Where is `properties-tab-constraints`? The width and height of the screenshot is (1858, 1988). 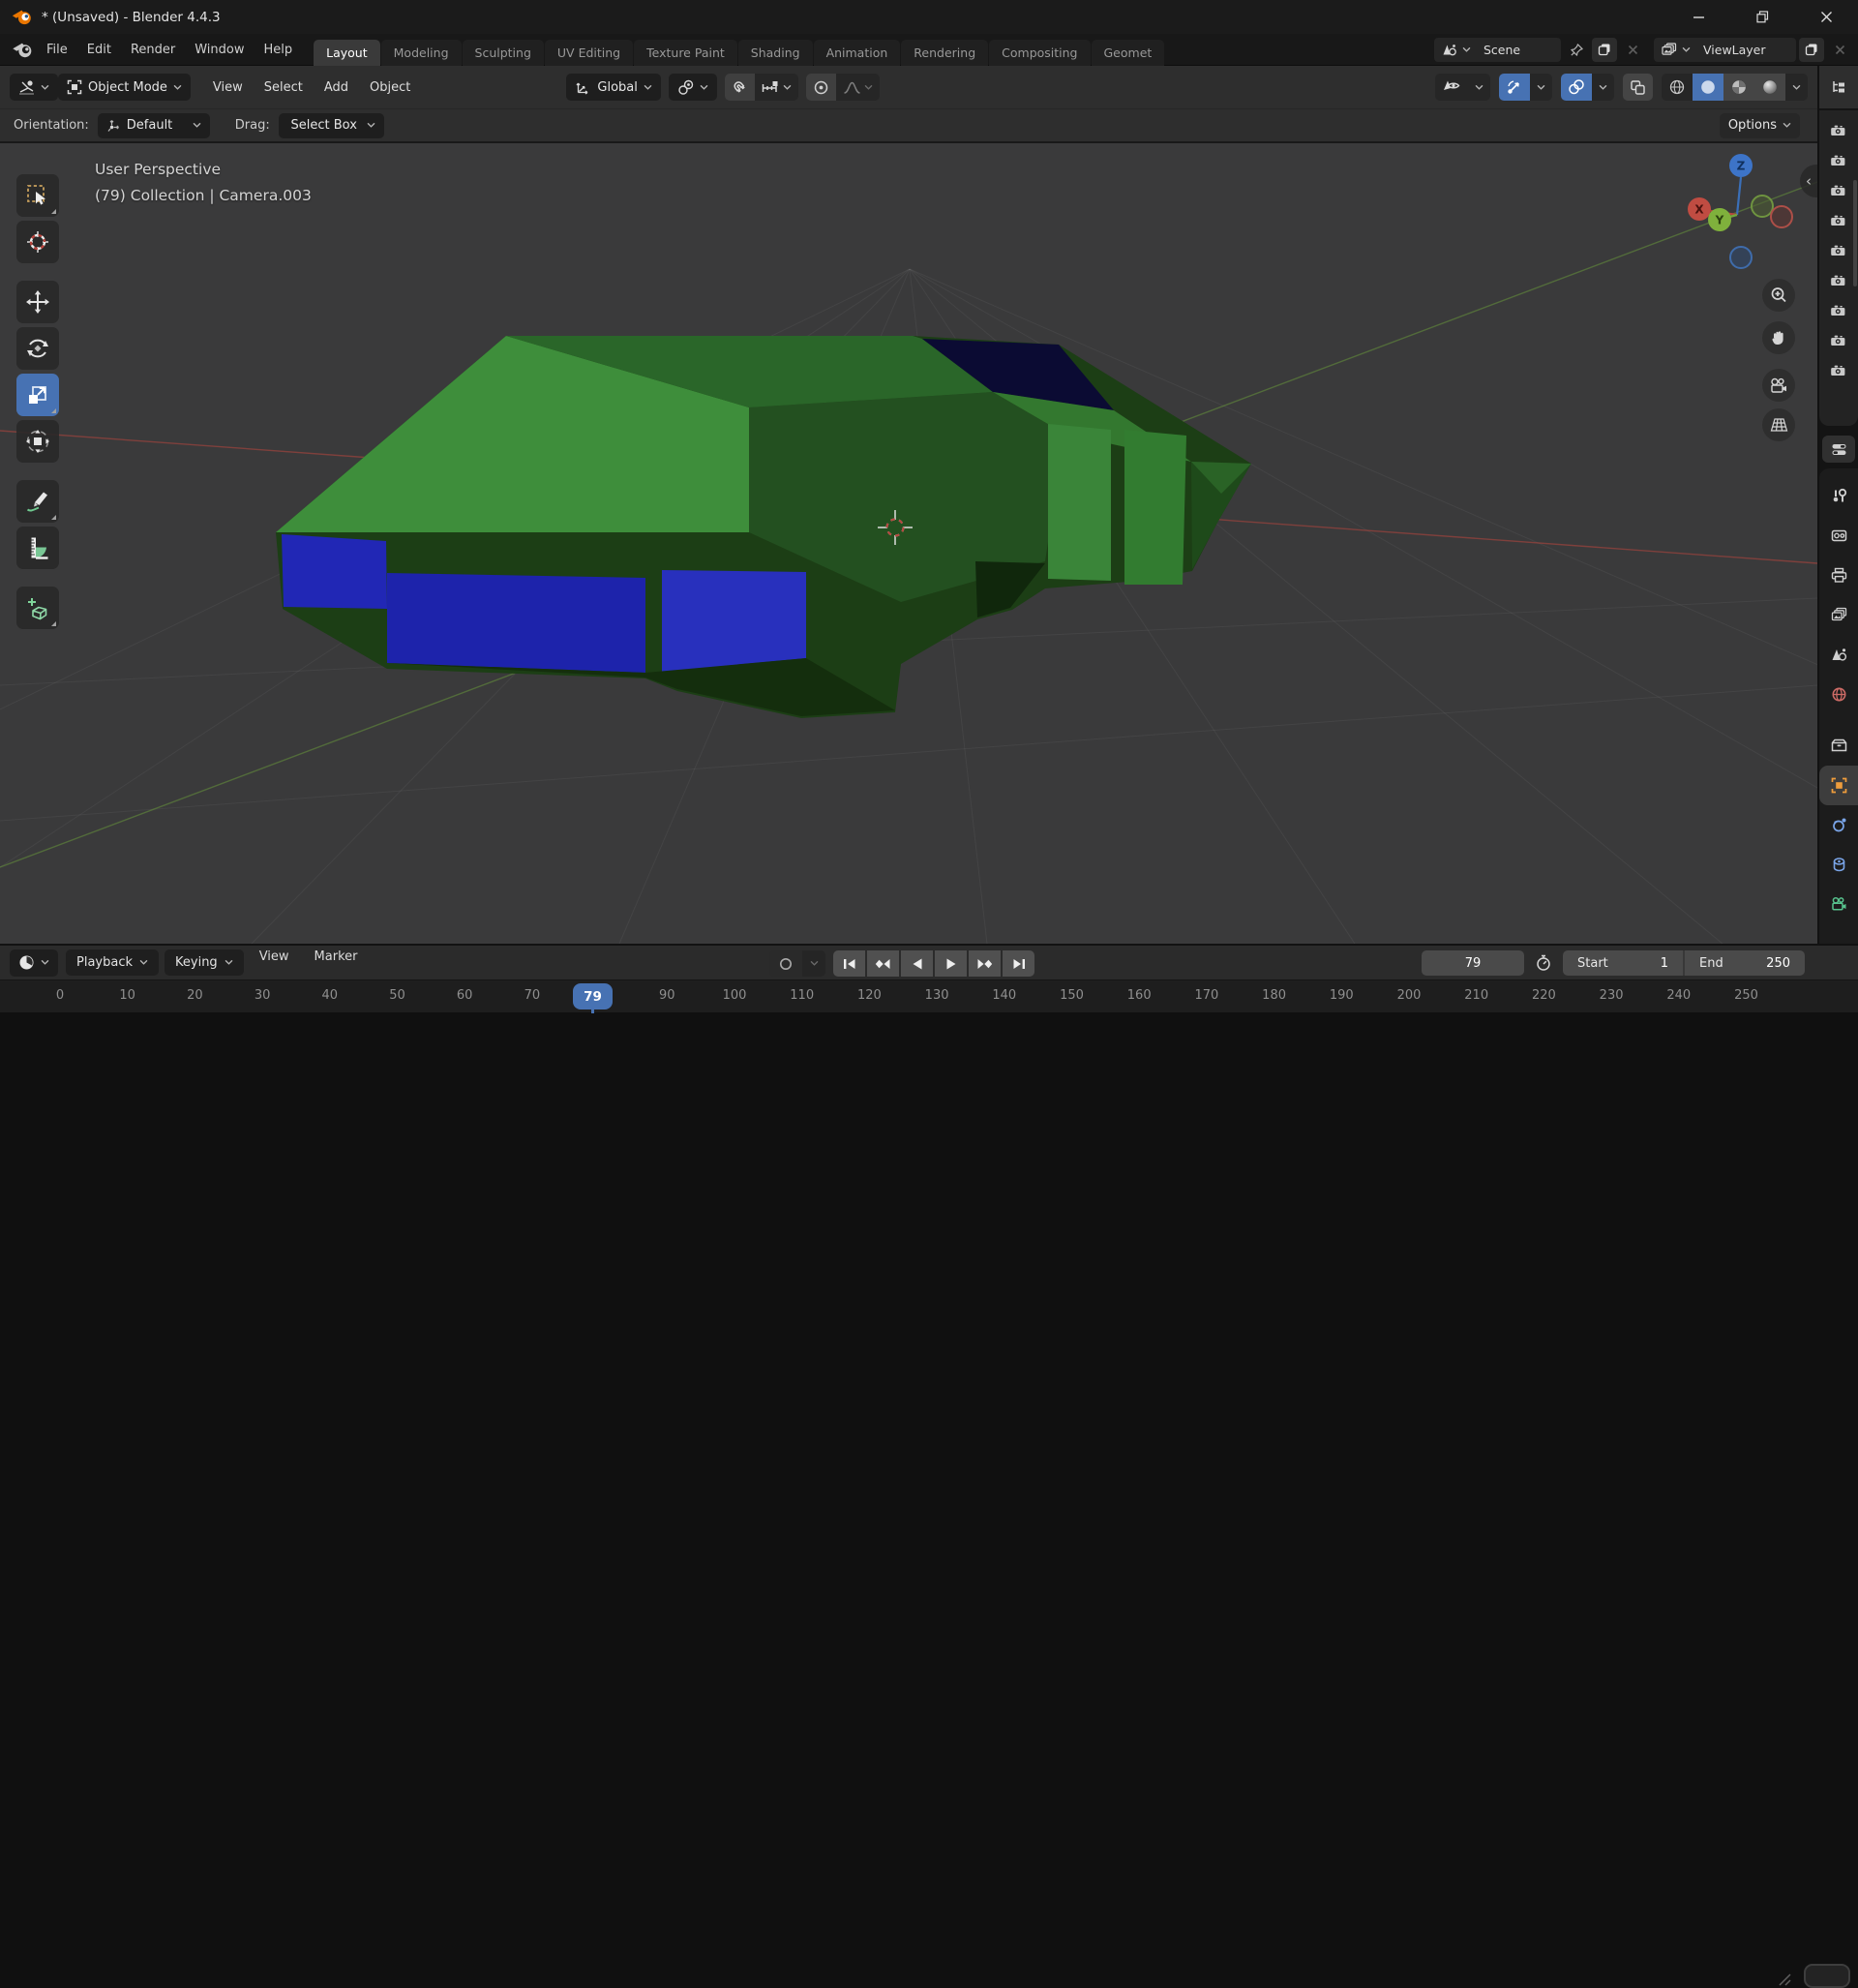 properties-tab-constraints is located at coordinates (1838, 865).